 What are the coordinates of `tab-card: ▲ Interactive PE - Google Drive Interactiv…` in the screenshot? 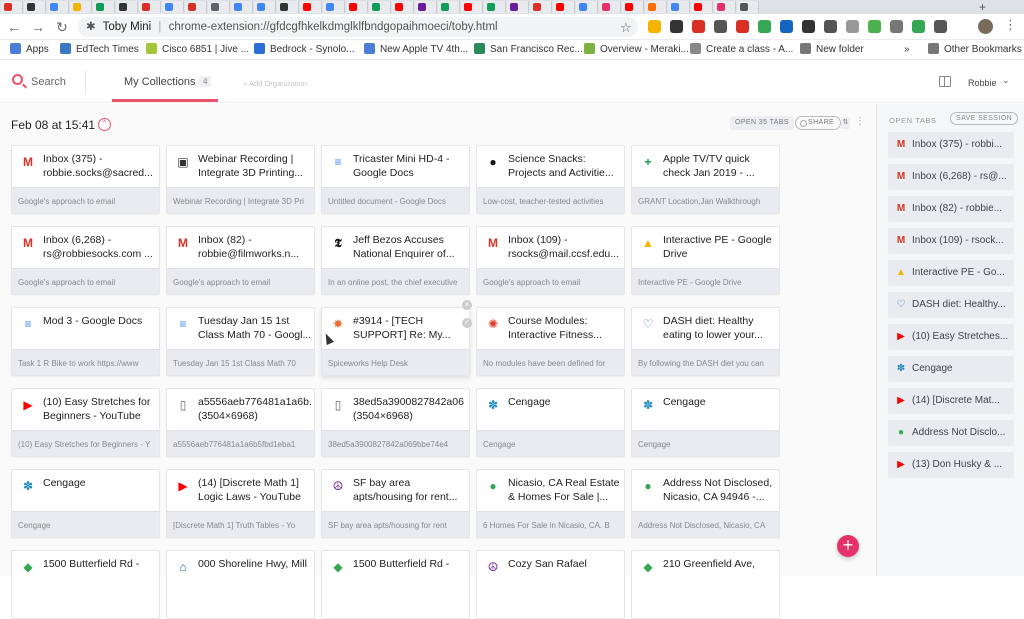 It's located at (705, 260).